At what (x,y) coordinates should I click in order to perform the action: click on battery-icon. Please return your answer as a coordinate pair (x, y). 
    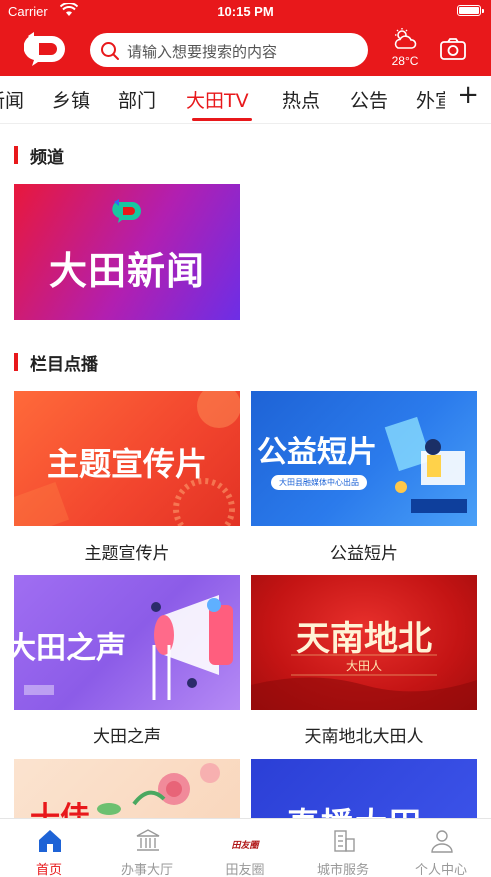
    Looking at the image, I should click on (470, 10).